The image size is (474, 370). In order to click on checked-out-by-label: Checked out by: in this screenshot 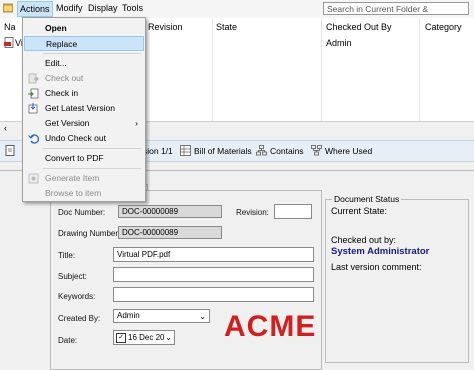, I will do `click(364, 240)`.